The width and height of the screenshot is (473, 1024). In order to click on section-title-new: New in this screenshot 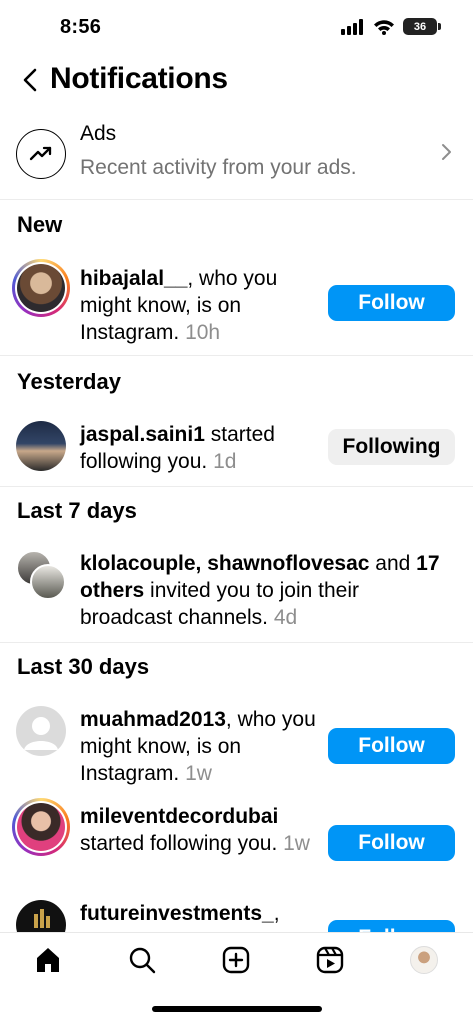, I will do `click(40, 224)`.